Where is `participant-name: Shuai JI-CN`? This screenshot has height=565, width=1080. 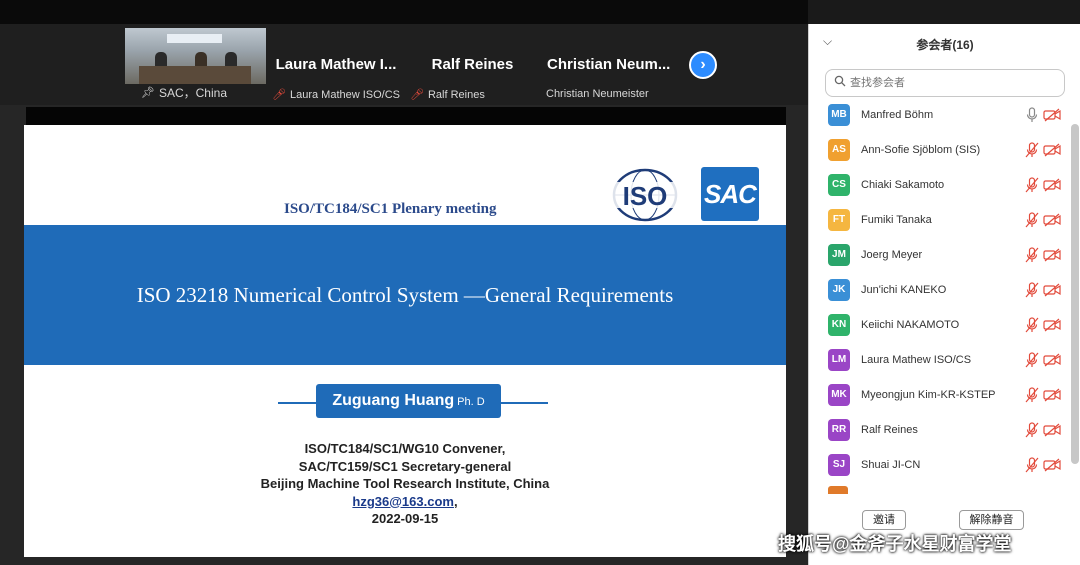
participant-name: Shuai JI-CN is located at coordinates (891, 465).